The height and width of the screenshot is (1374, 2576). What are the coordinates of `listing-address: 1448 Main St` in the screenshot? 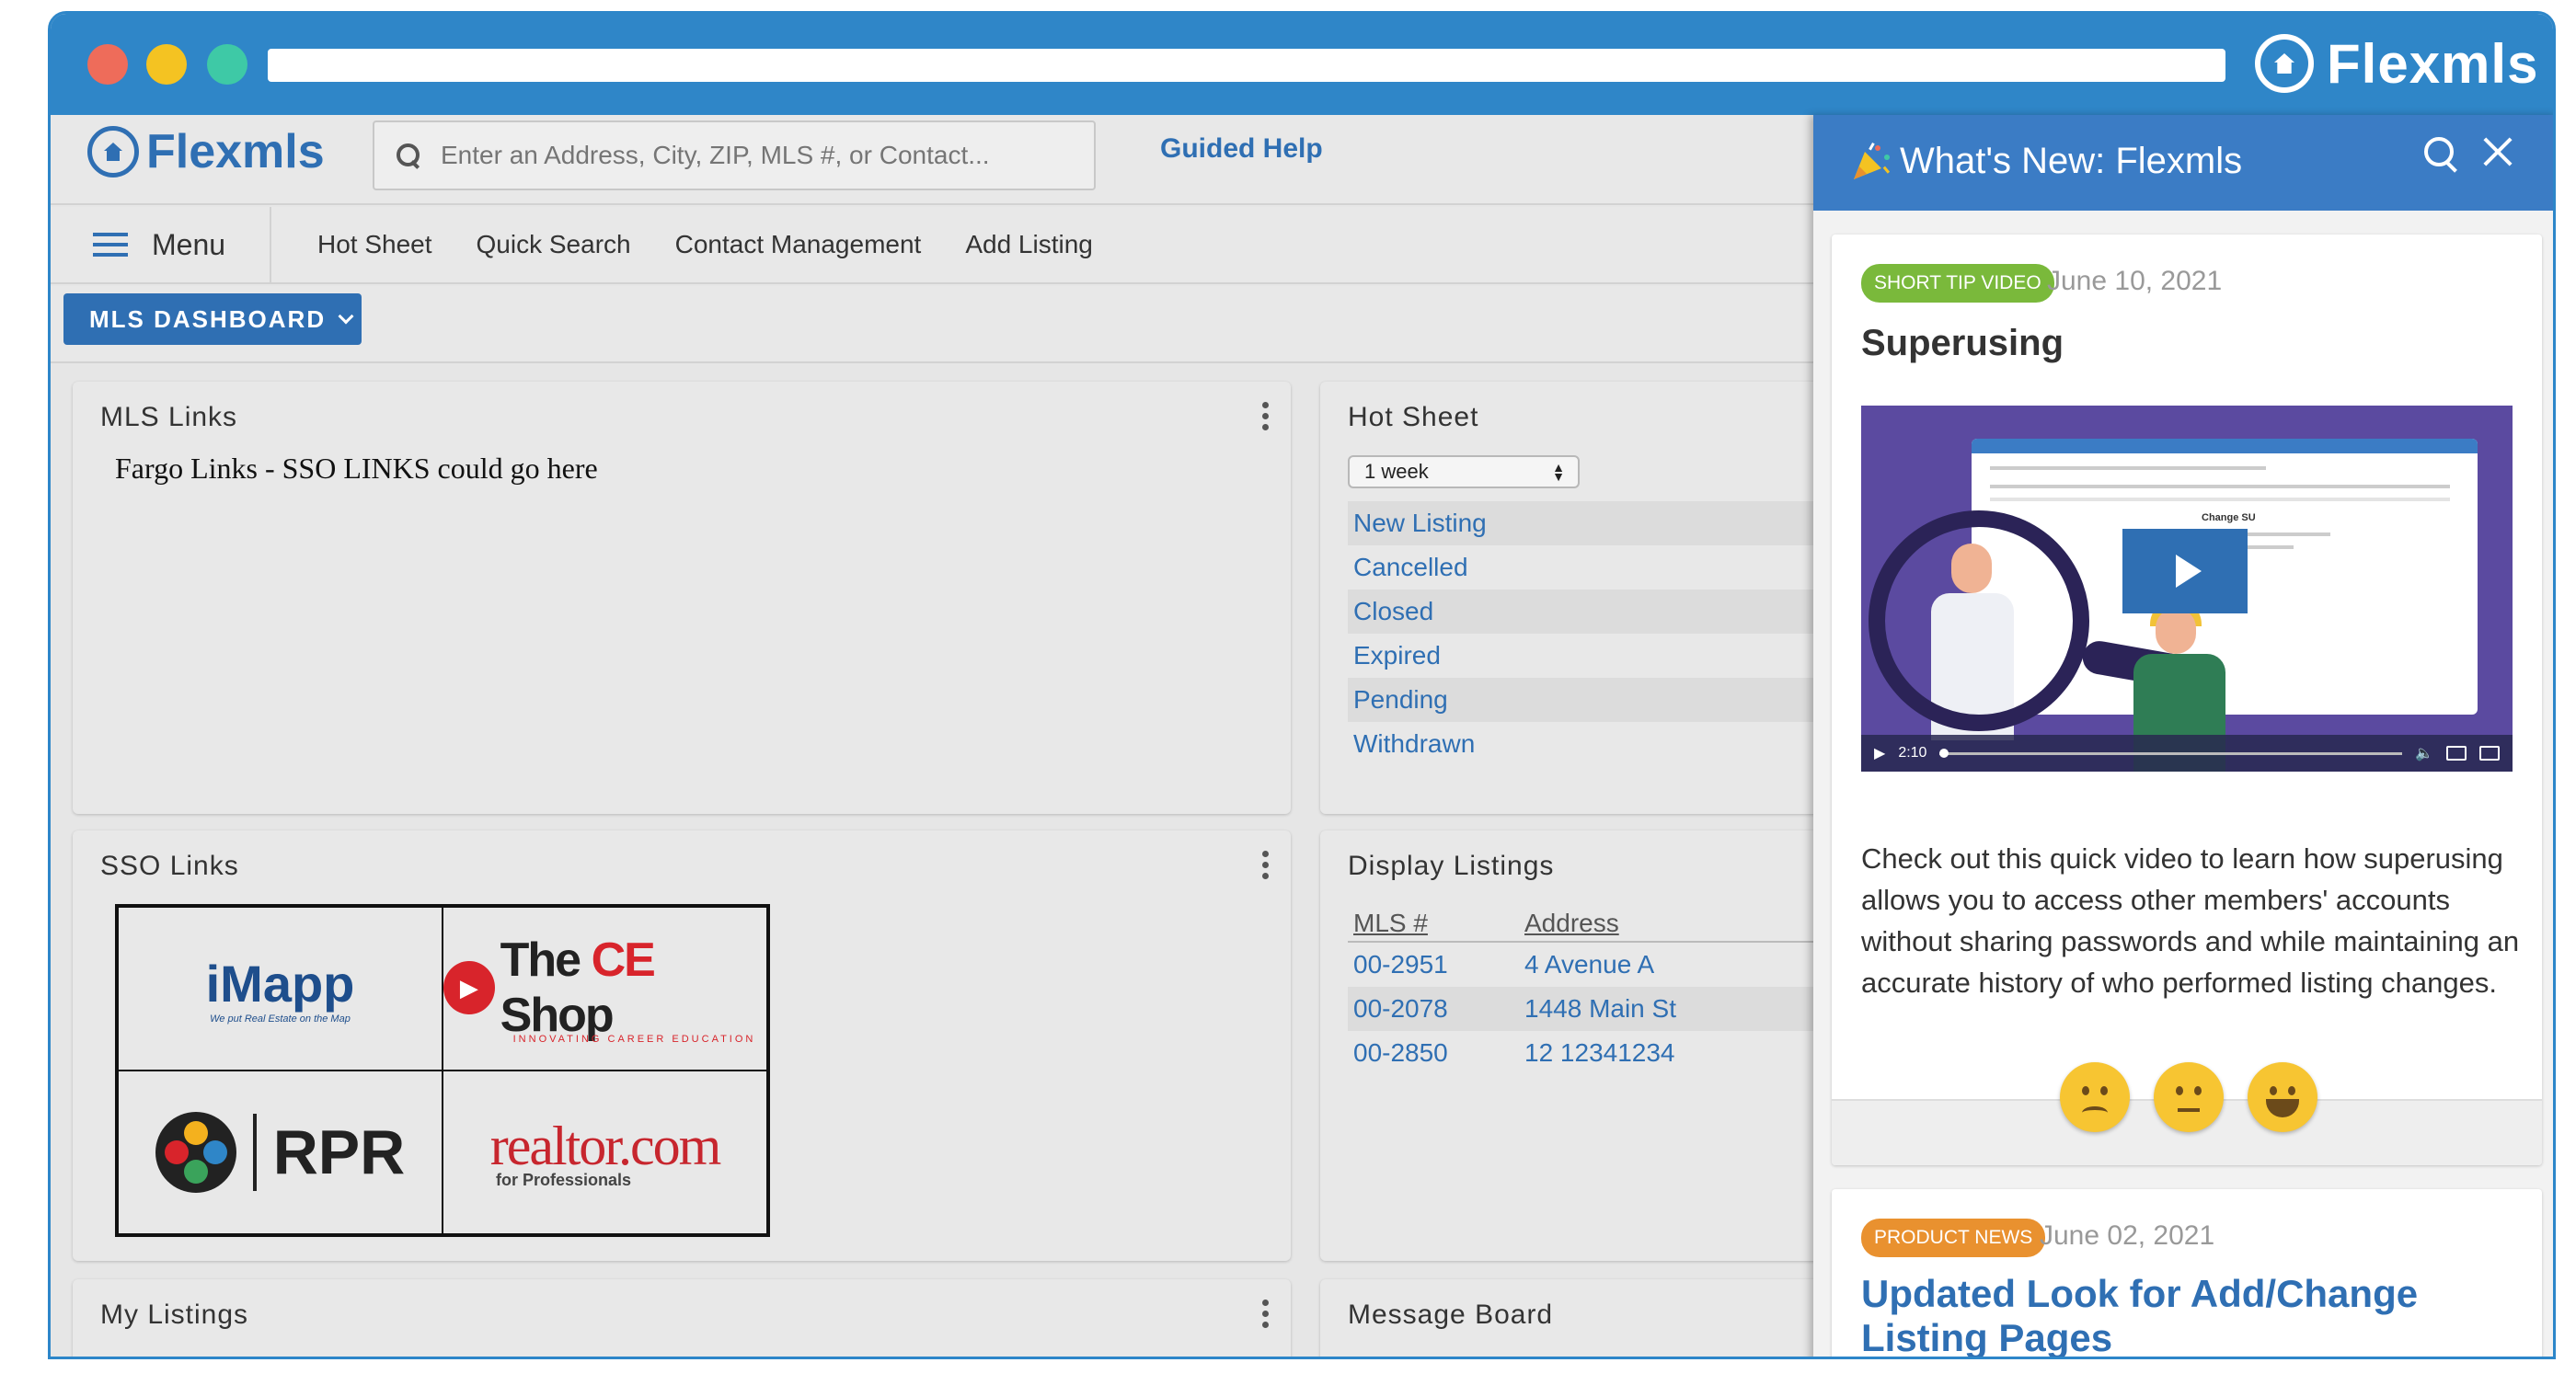 It's located at (1675, 1009).